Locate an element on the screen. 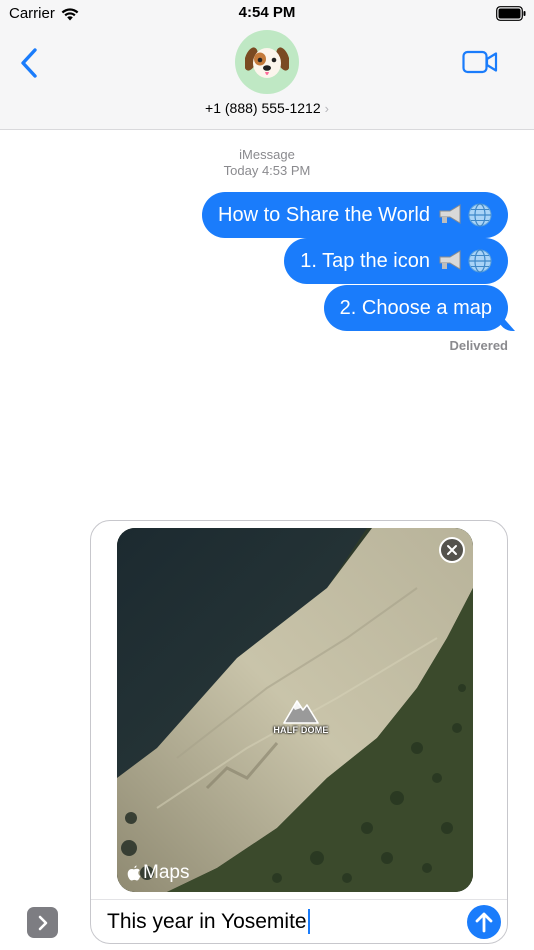 The image size is (534, 950). battery-icon is located at coordinates (511, 13).